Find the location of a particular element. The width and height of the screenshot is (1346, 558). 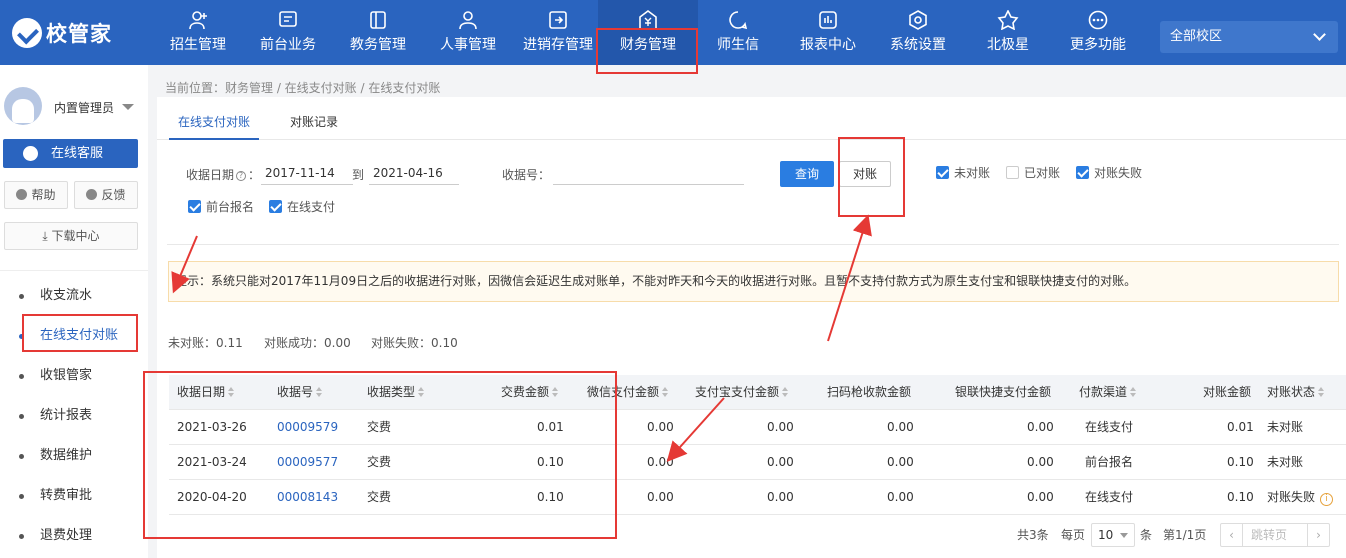

summary-unreconciled: 未对账：0.11 is located at coordinates (205, 343).